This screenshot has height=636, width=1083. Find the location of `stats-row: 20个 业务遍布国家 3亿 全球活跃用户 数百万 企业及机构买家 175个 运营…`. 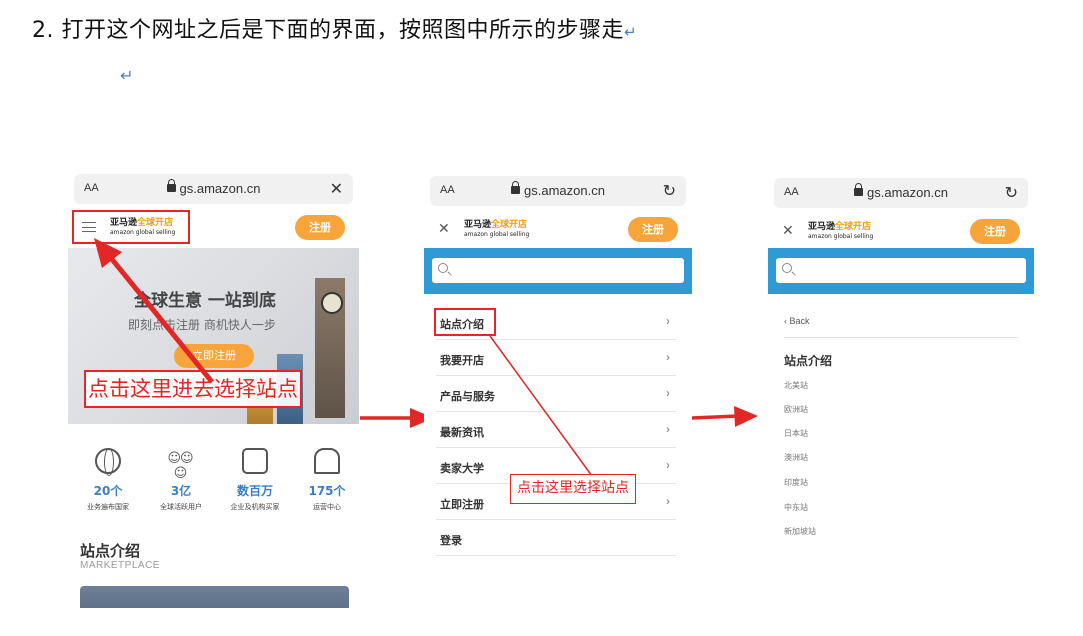

stats-row: 20个 业务遍布国家 3亿 全球活跃用户 数百万 企业及机构买家 175个 运营… is located at coordinates (213, 488).